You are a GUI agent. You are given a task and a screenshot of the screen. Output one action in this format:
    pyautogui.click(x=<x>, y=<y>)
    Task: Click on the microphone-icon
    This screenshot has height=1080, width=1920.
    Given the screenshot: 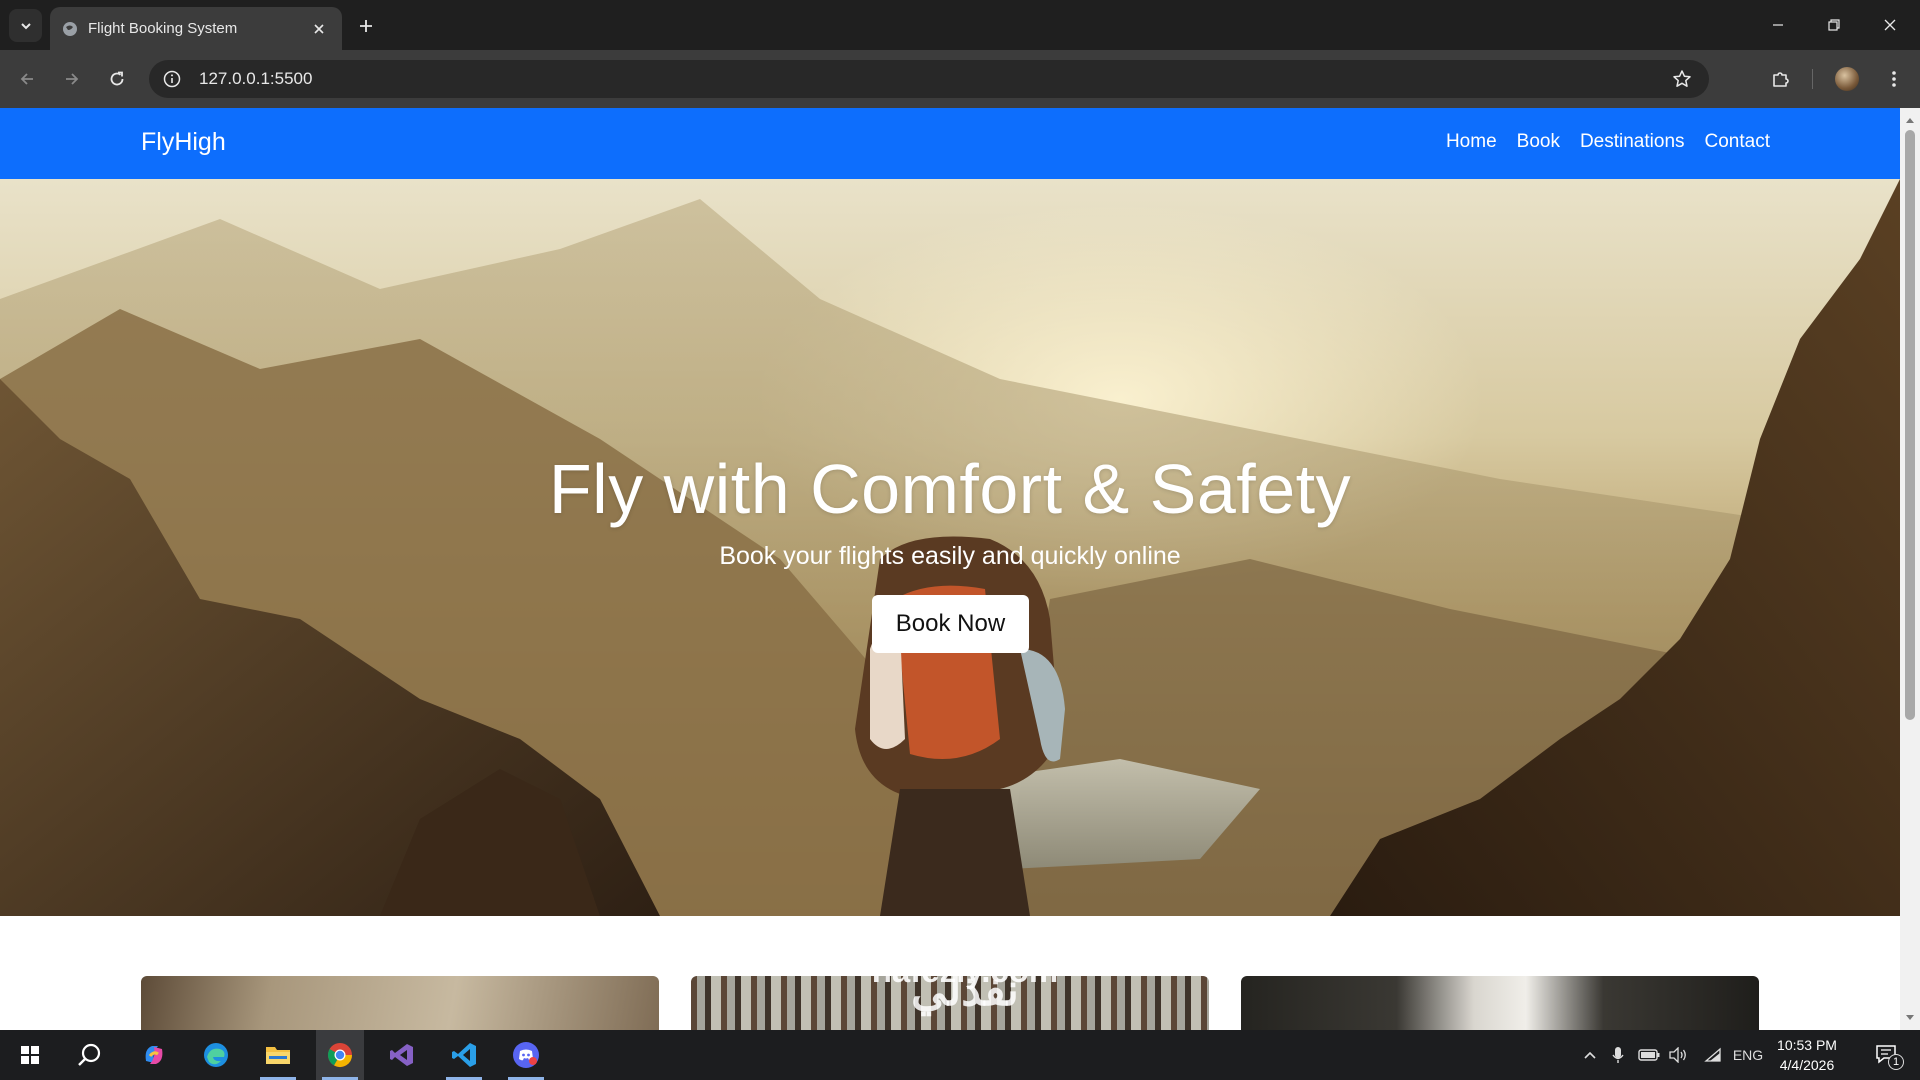 What is the action you would take?
    pyautogui.click(x=1618, y=1055)
    